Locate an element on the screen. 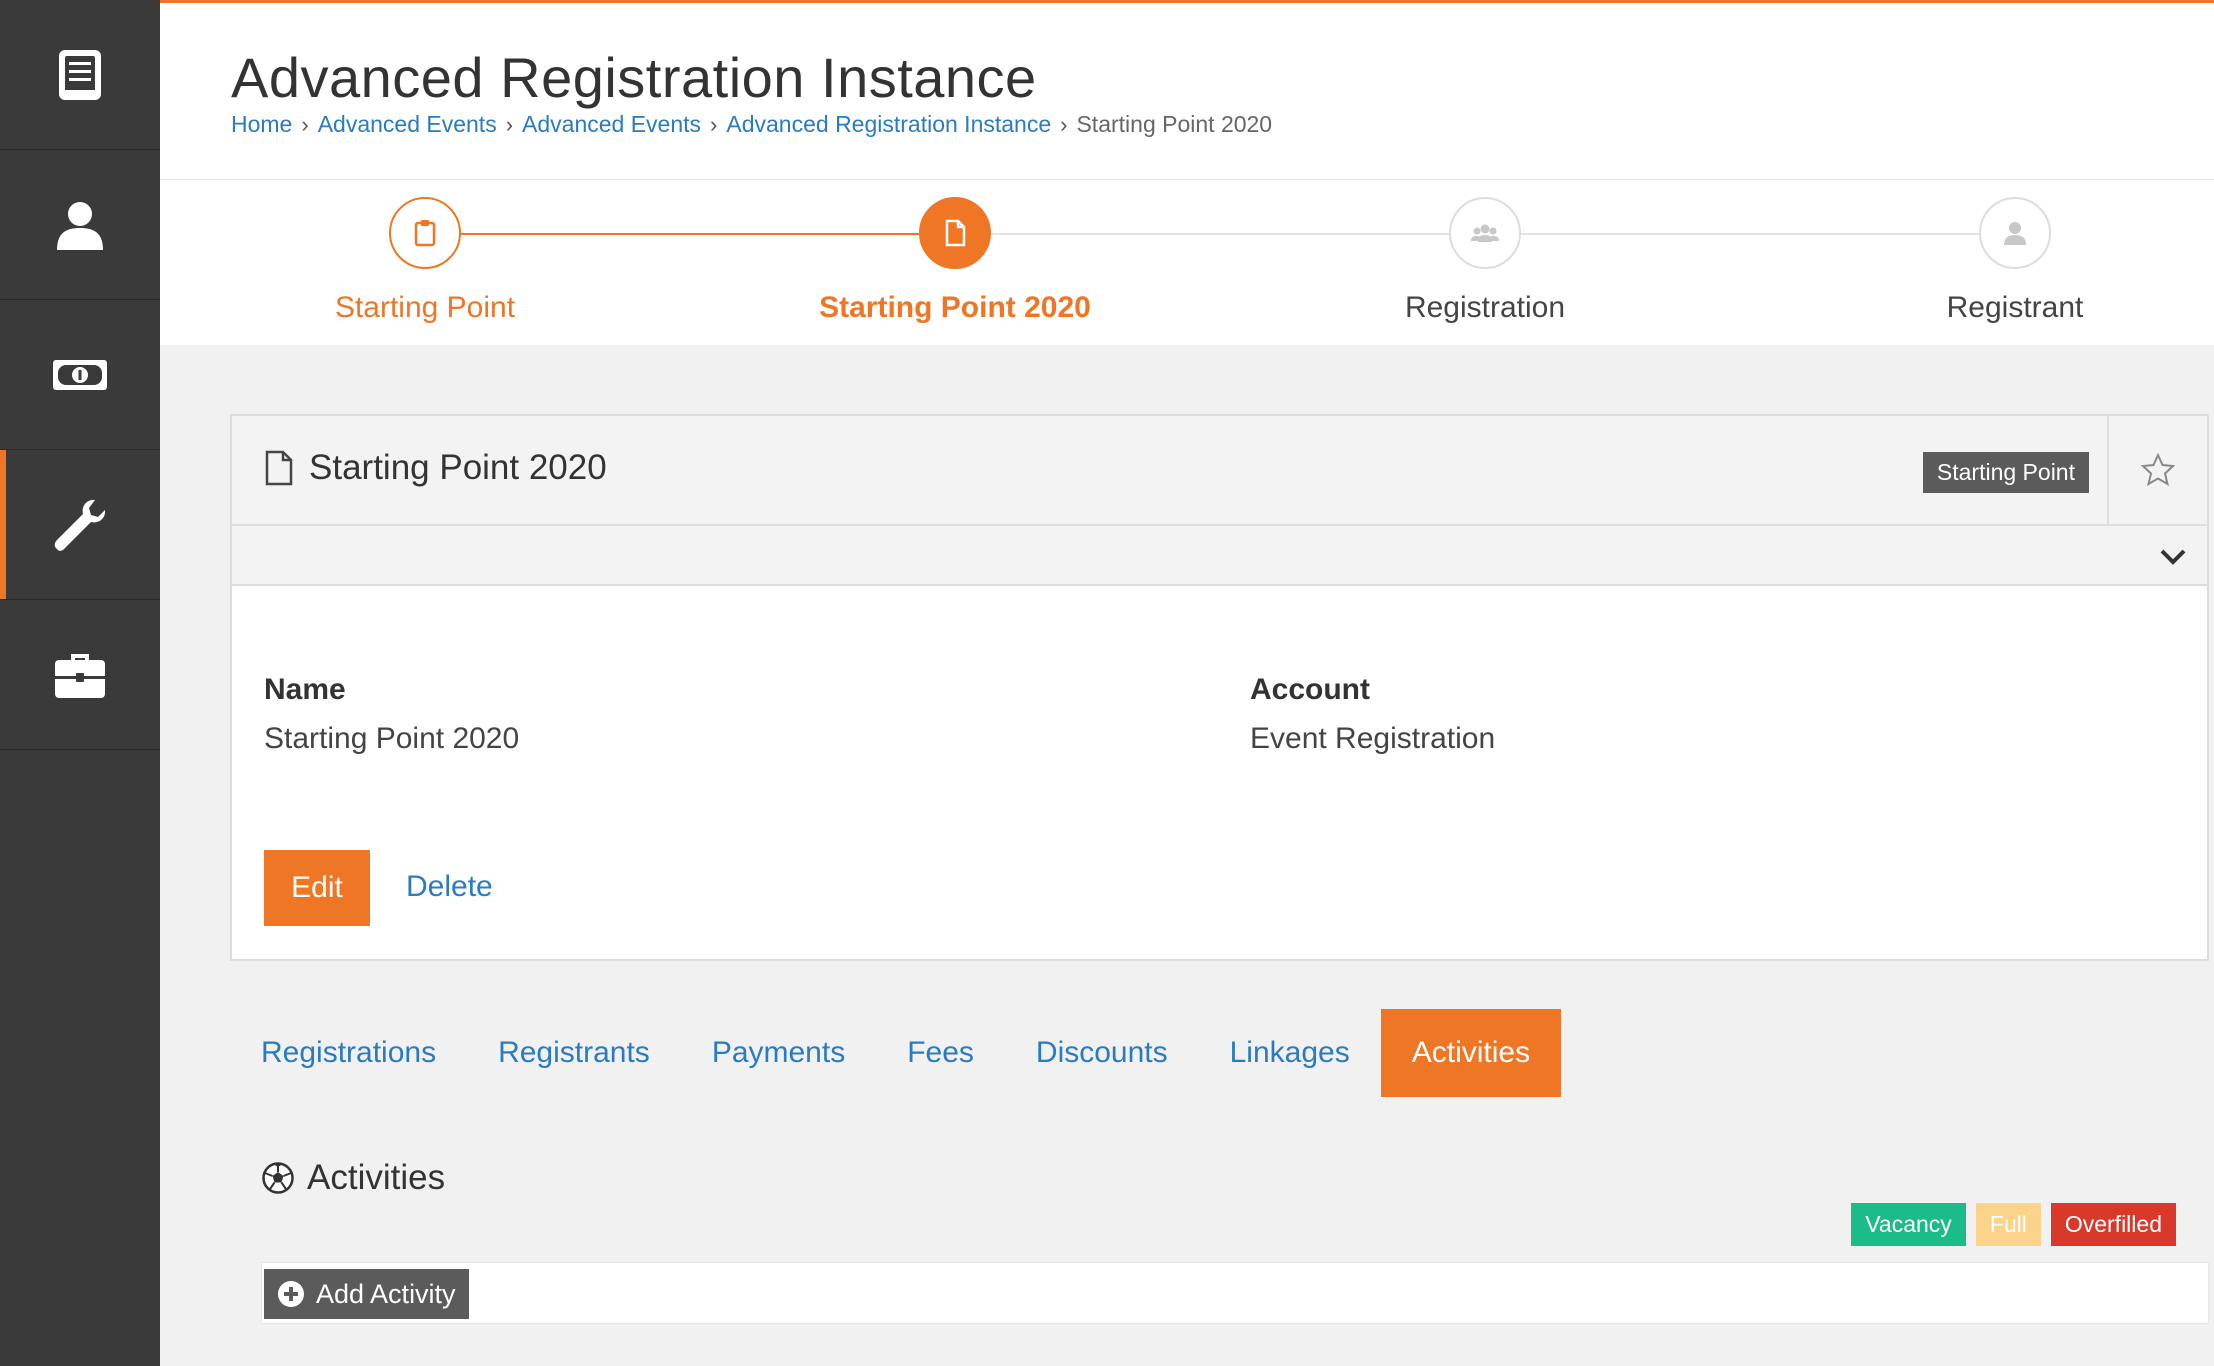 This screenshot has height=1366, width=2214. users-icon is located at coordinates (1485, 233).